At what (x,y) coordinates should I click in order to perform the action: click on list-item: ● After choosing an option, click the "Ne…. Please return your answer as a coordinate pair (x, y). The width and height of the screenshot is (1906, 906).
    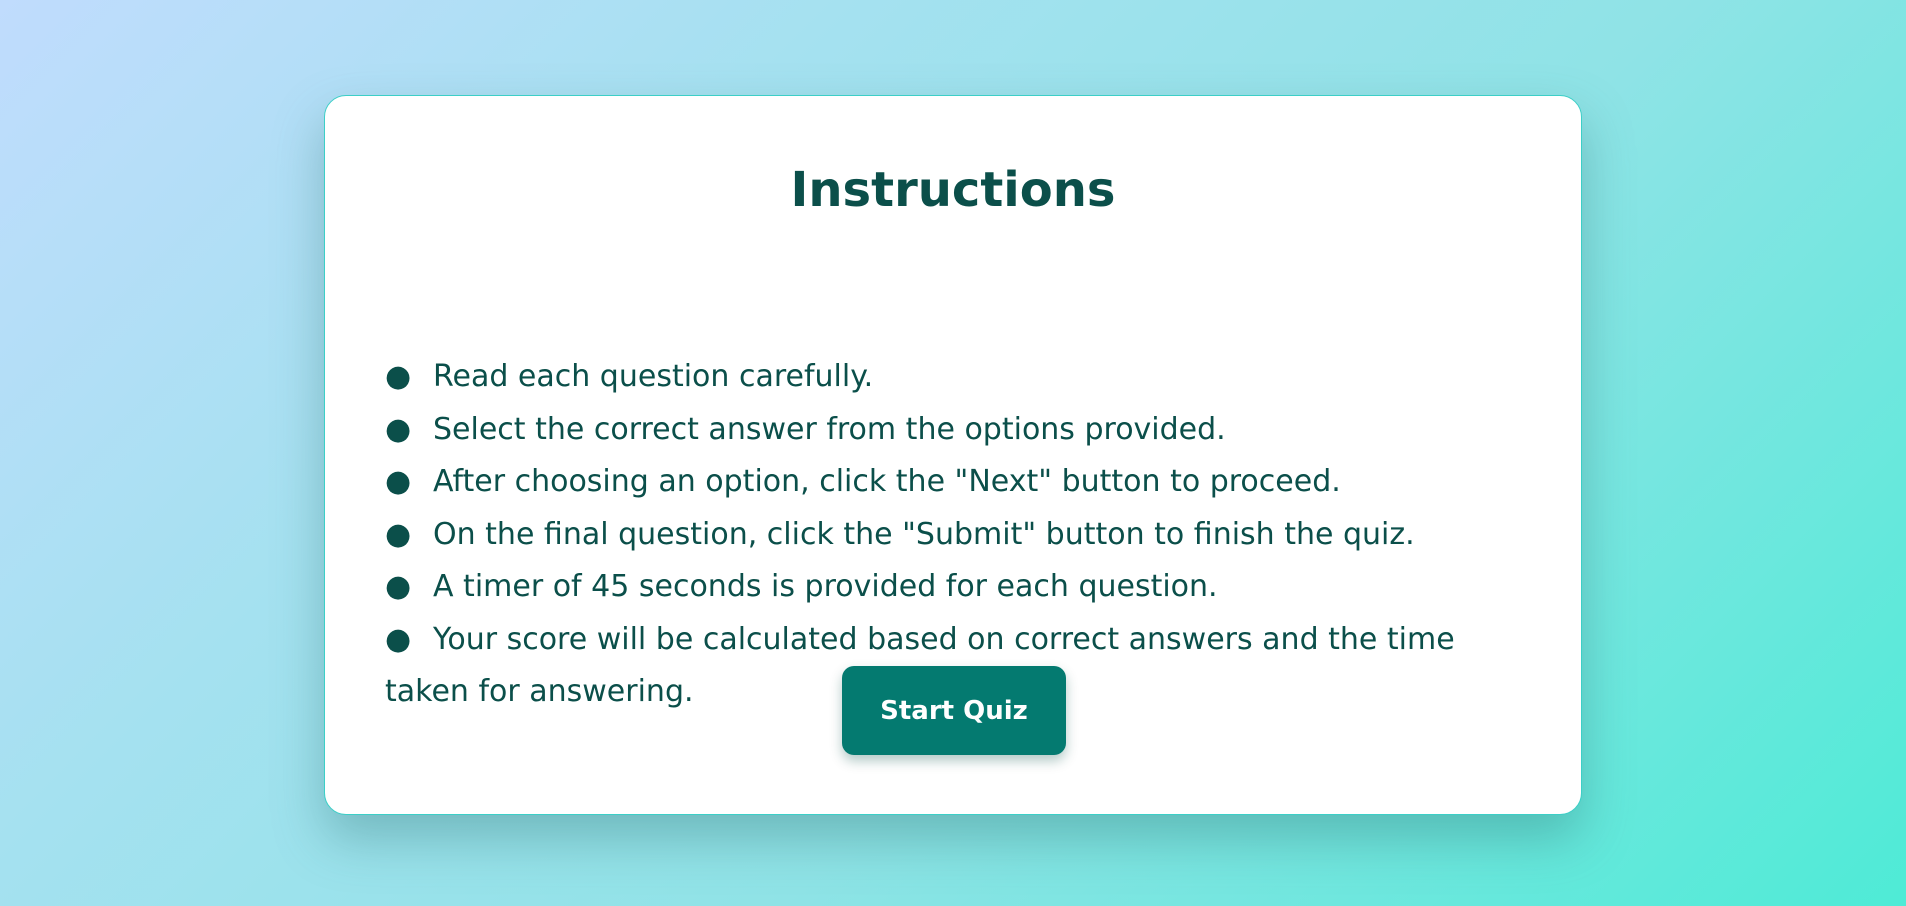
    Looking at the image, I should click on (935, 482).